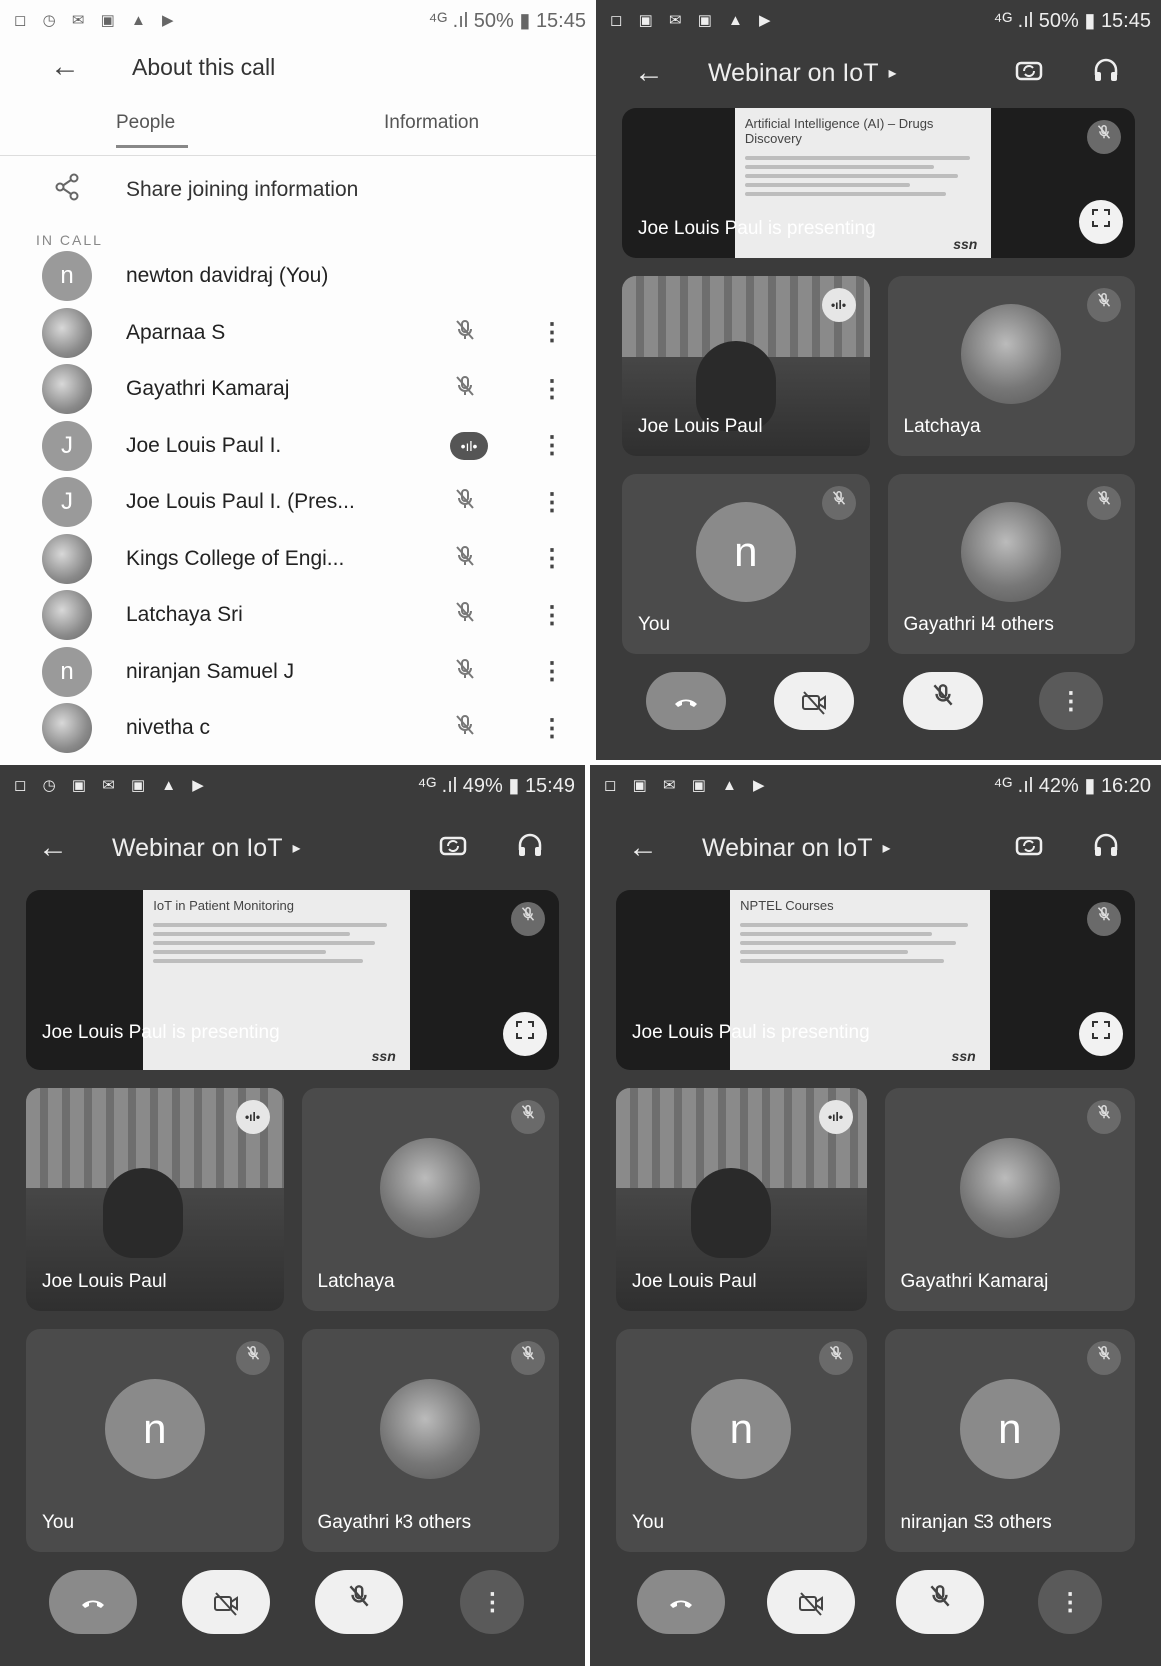 This screenshot has width=1161, height=1666. Describe the element at coordinates (298, 615) in the screenshot. I see `participant-row: Latchaya Sri ⋮` at that location.